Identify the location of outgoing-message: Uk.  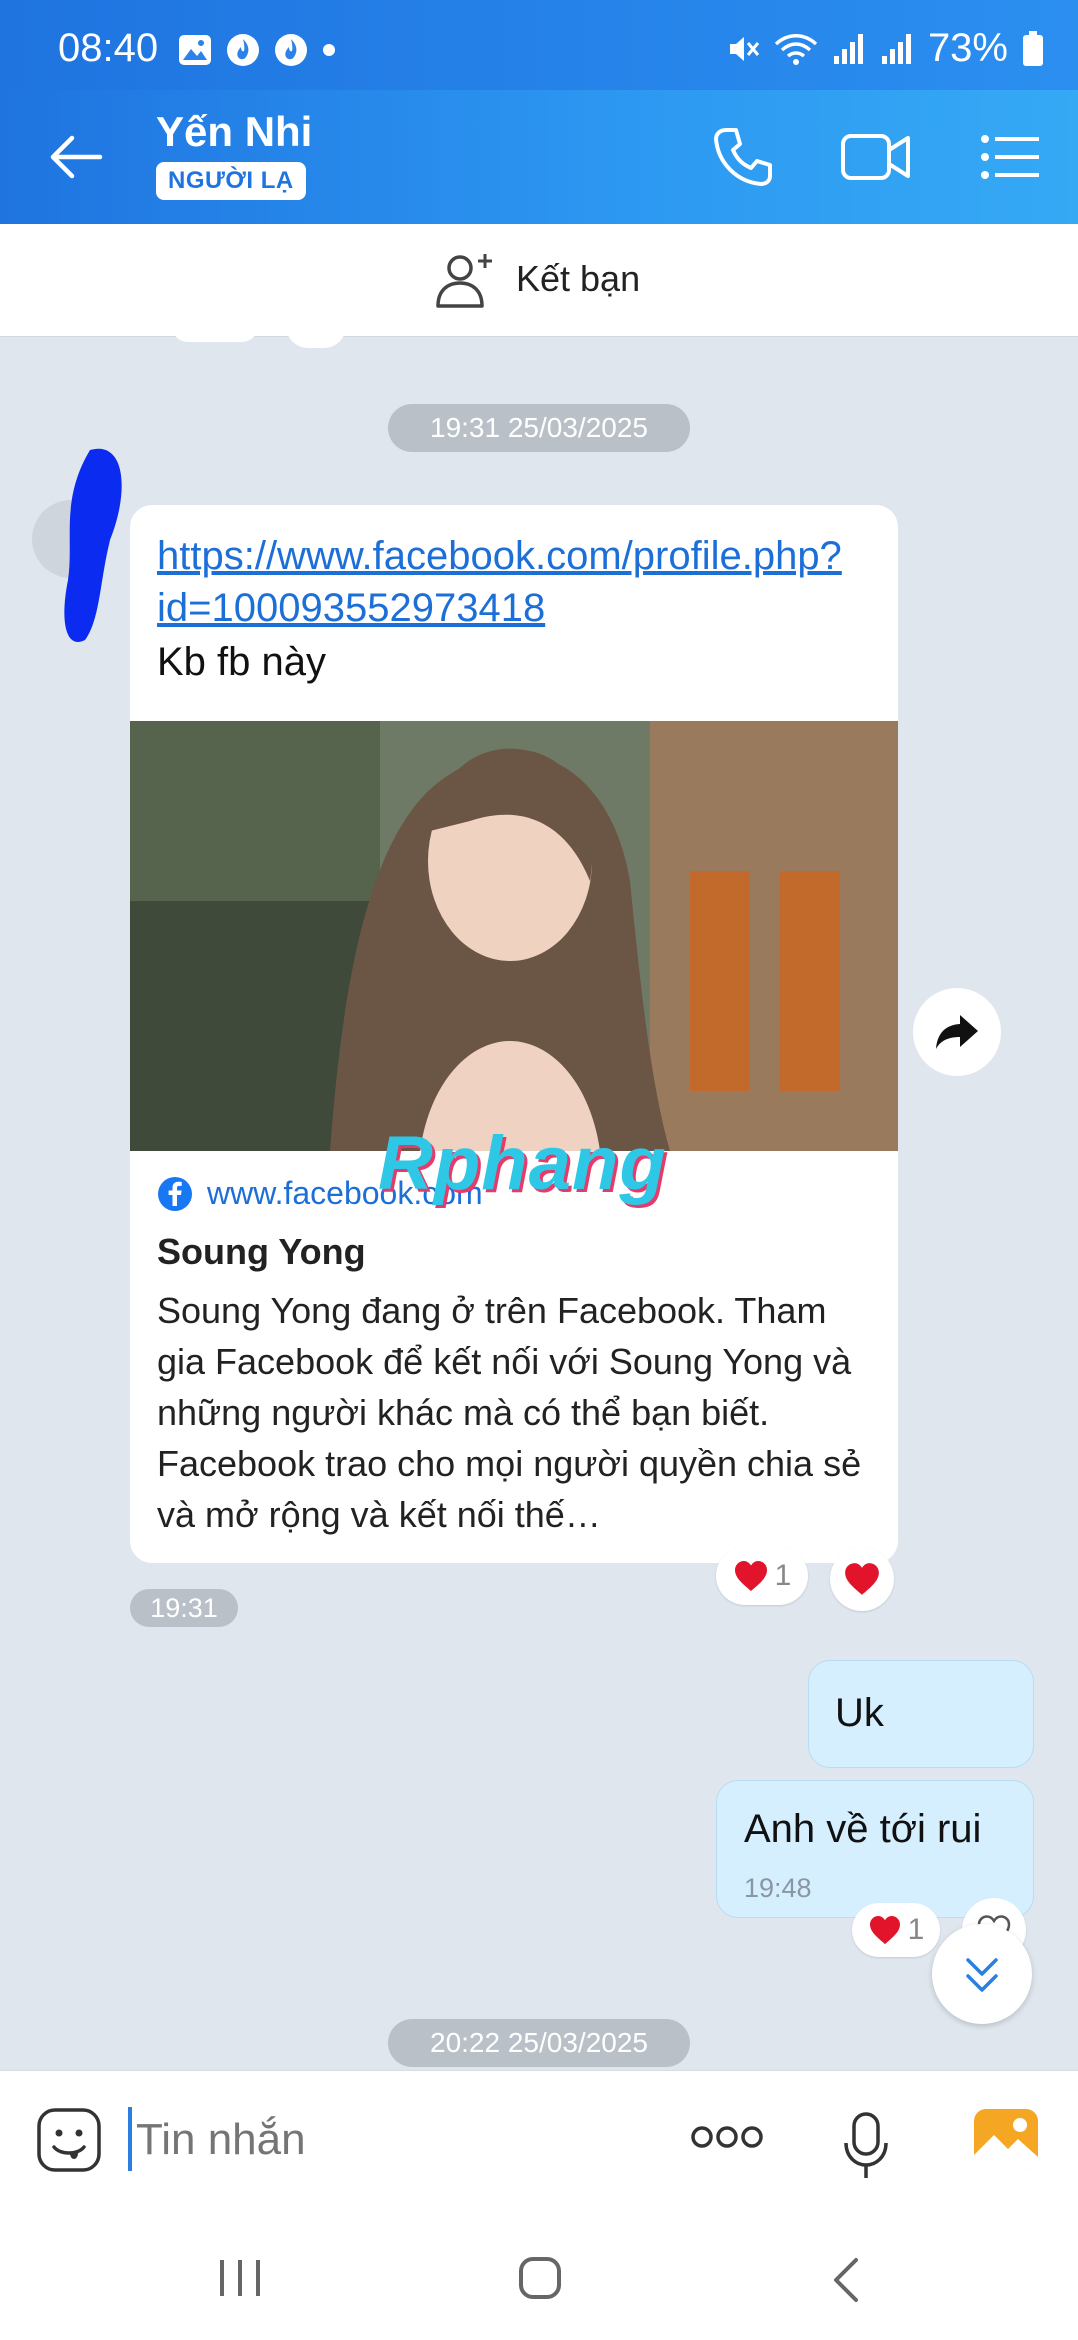
(921, 1714).